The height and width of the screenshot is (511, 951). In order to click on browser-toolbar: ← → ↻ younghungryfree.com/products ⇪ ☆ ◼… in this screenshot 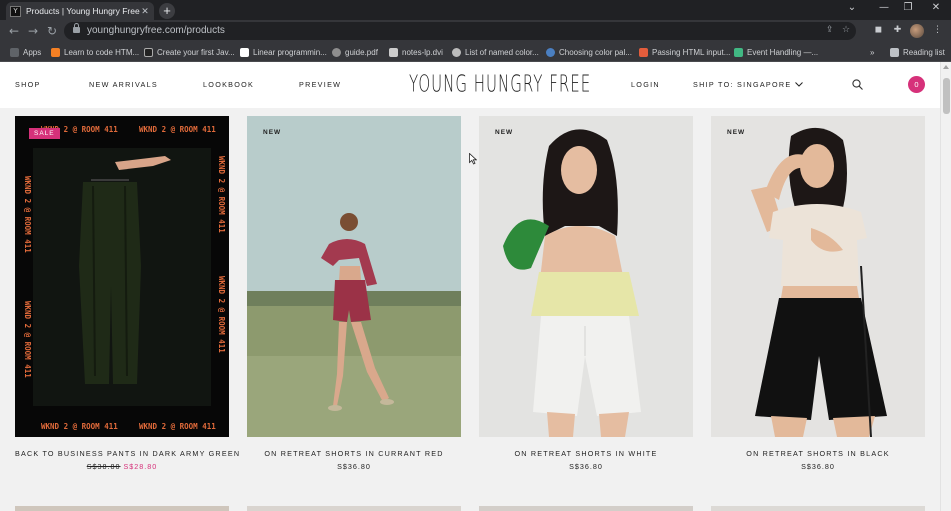, I will do `click(475, 31)`.